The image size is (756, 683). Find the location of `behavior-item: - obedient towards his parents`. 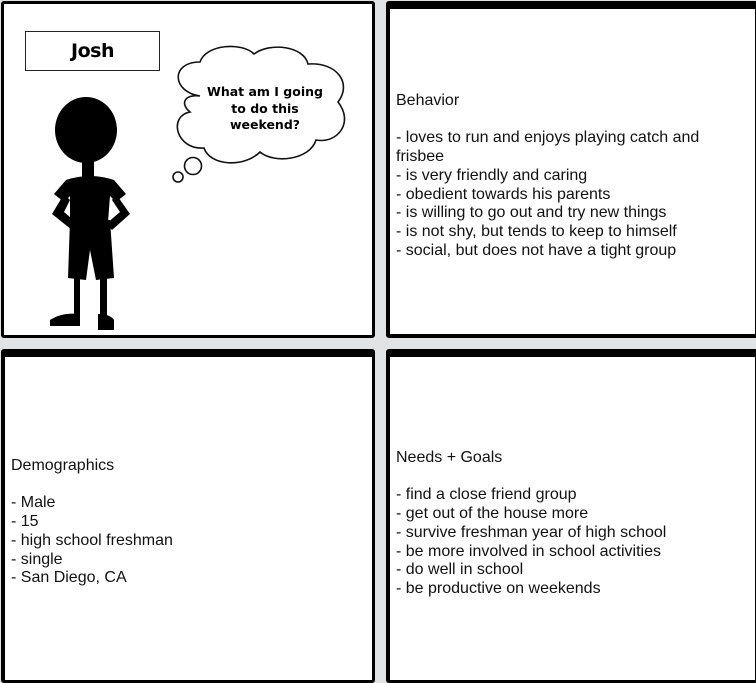

behavior-item: - obedient towards his parents is located at coordinates (503, 194).